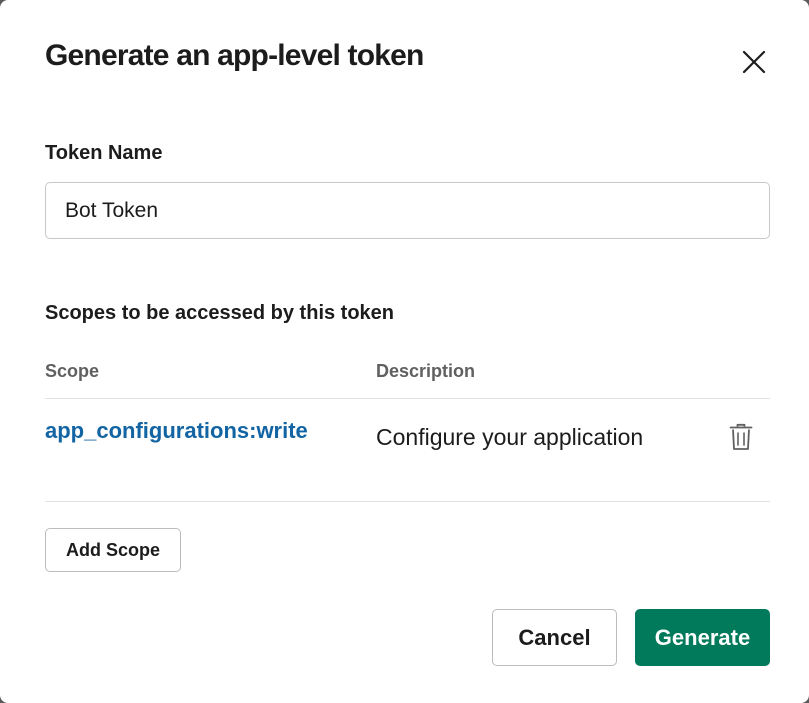 The width and height of the screenshot is (809, 703). What do you see at coordinates (426, 371) in the screenshot?
I see `description-column-header: Description` at bounding box center [426, 371].